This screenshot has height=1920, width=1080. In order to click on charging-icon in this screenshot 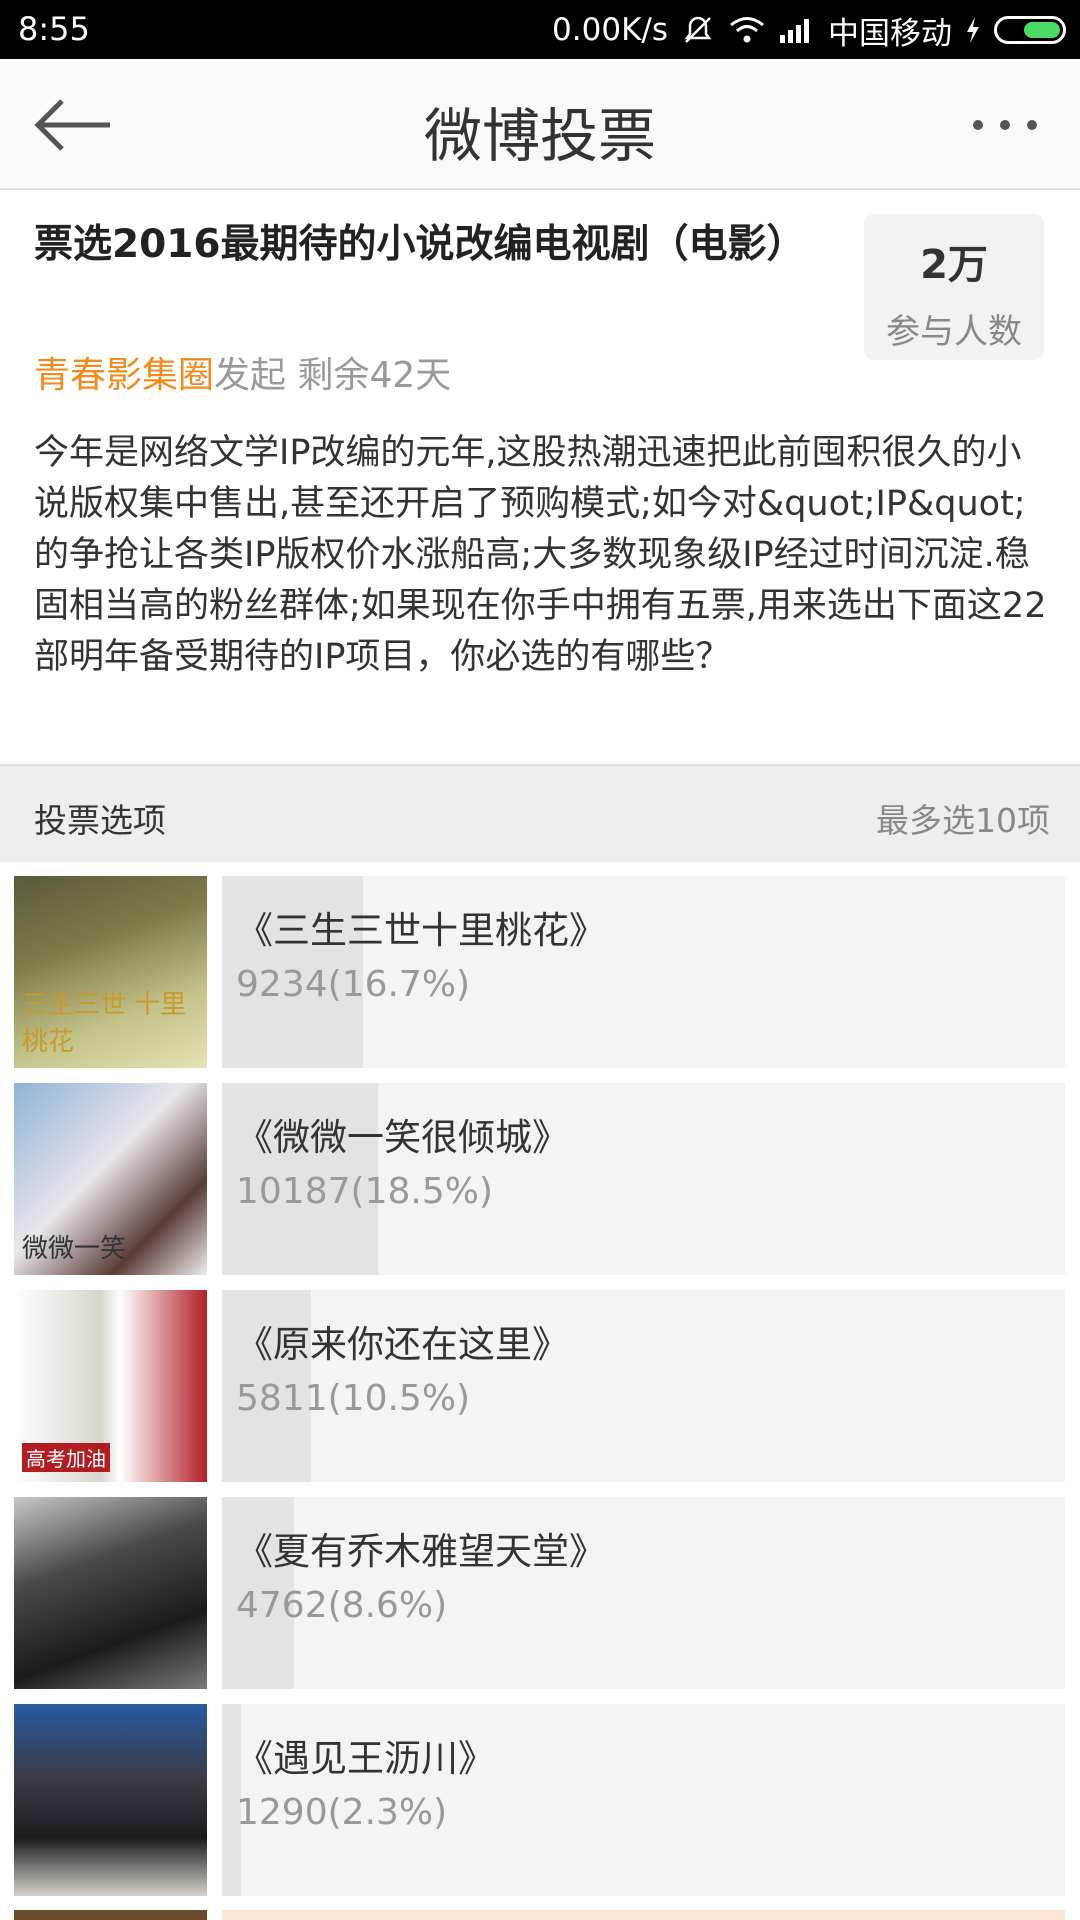, I will do `click(973, 30)`.